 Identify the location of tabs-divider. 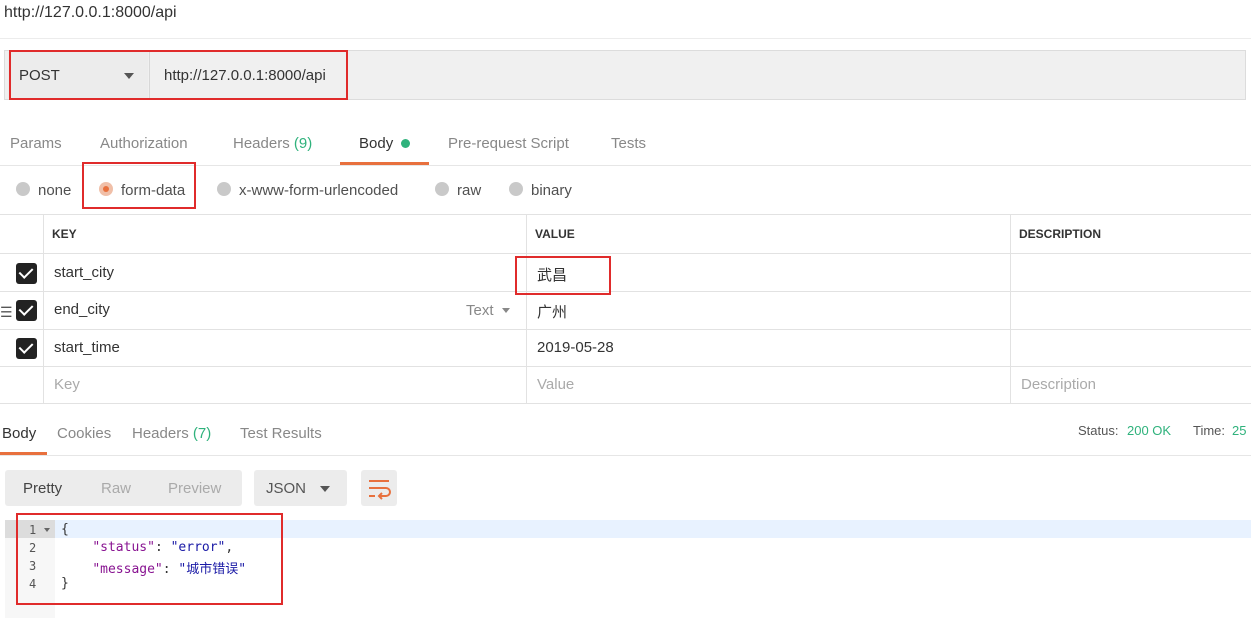
(625, 455).